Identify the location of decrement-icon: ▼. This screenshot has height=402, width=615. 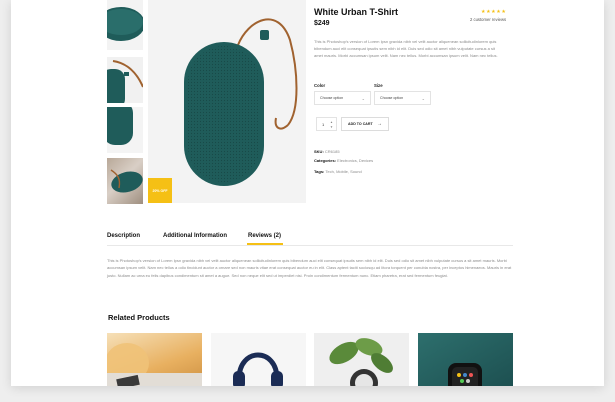
(331, 127).